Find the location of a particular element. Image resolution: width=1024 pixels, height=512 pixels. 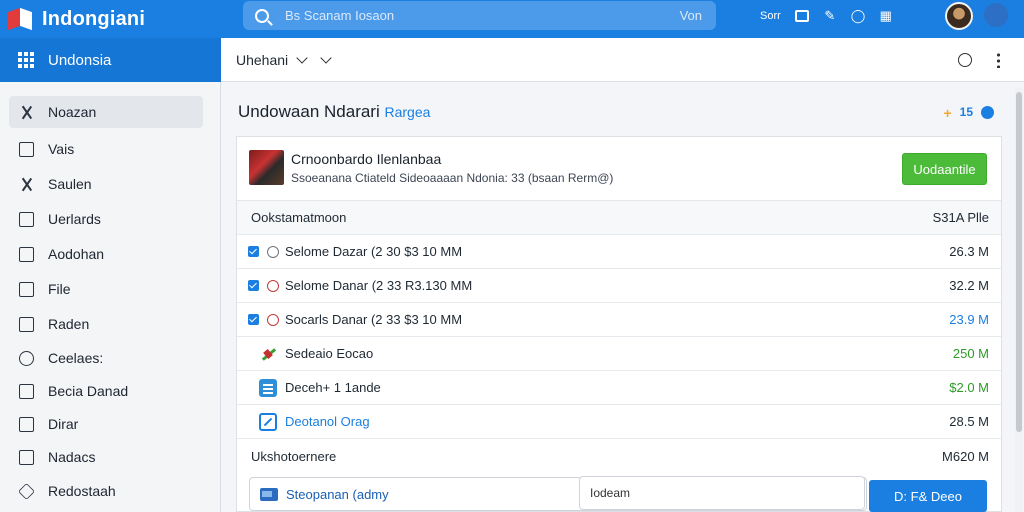

chat-icon: ◯ is located at coordinates (858, 16).